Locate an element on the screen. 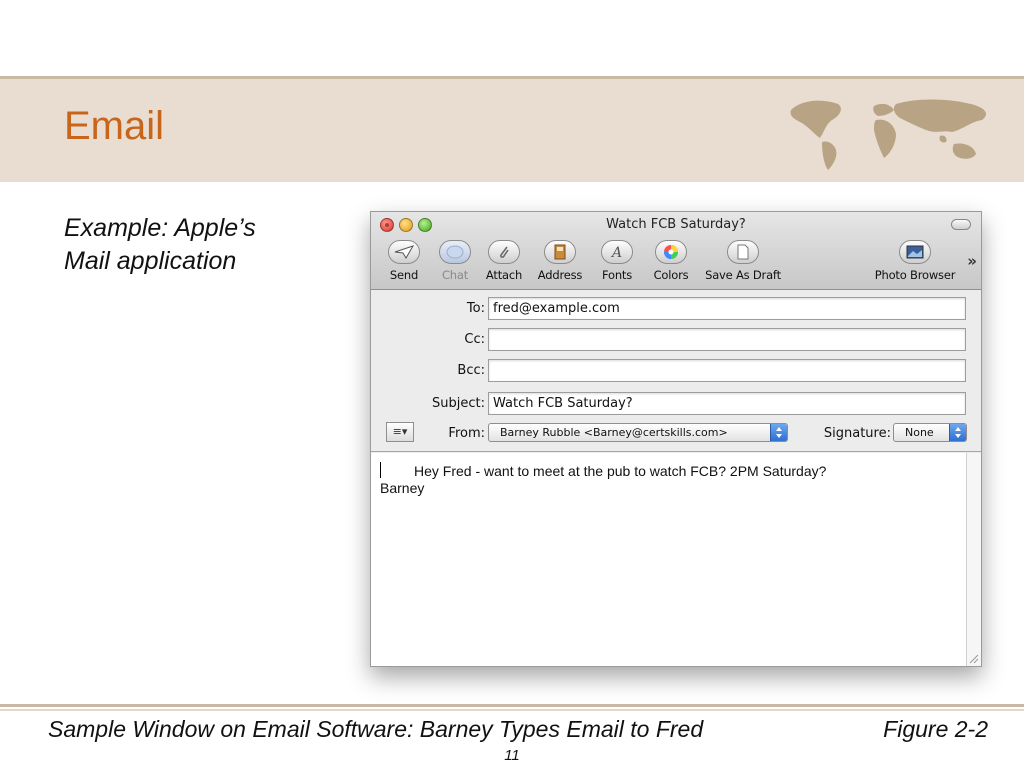 The image size is (1024, 768). svg-text: A is located at coordinates (616, 252).